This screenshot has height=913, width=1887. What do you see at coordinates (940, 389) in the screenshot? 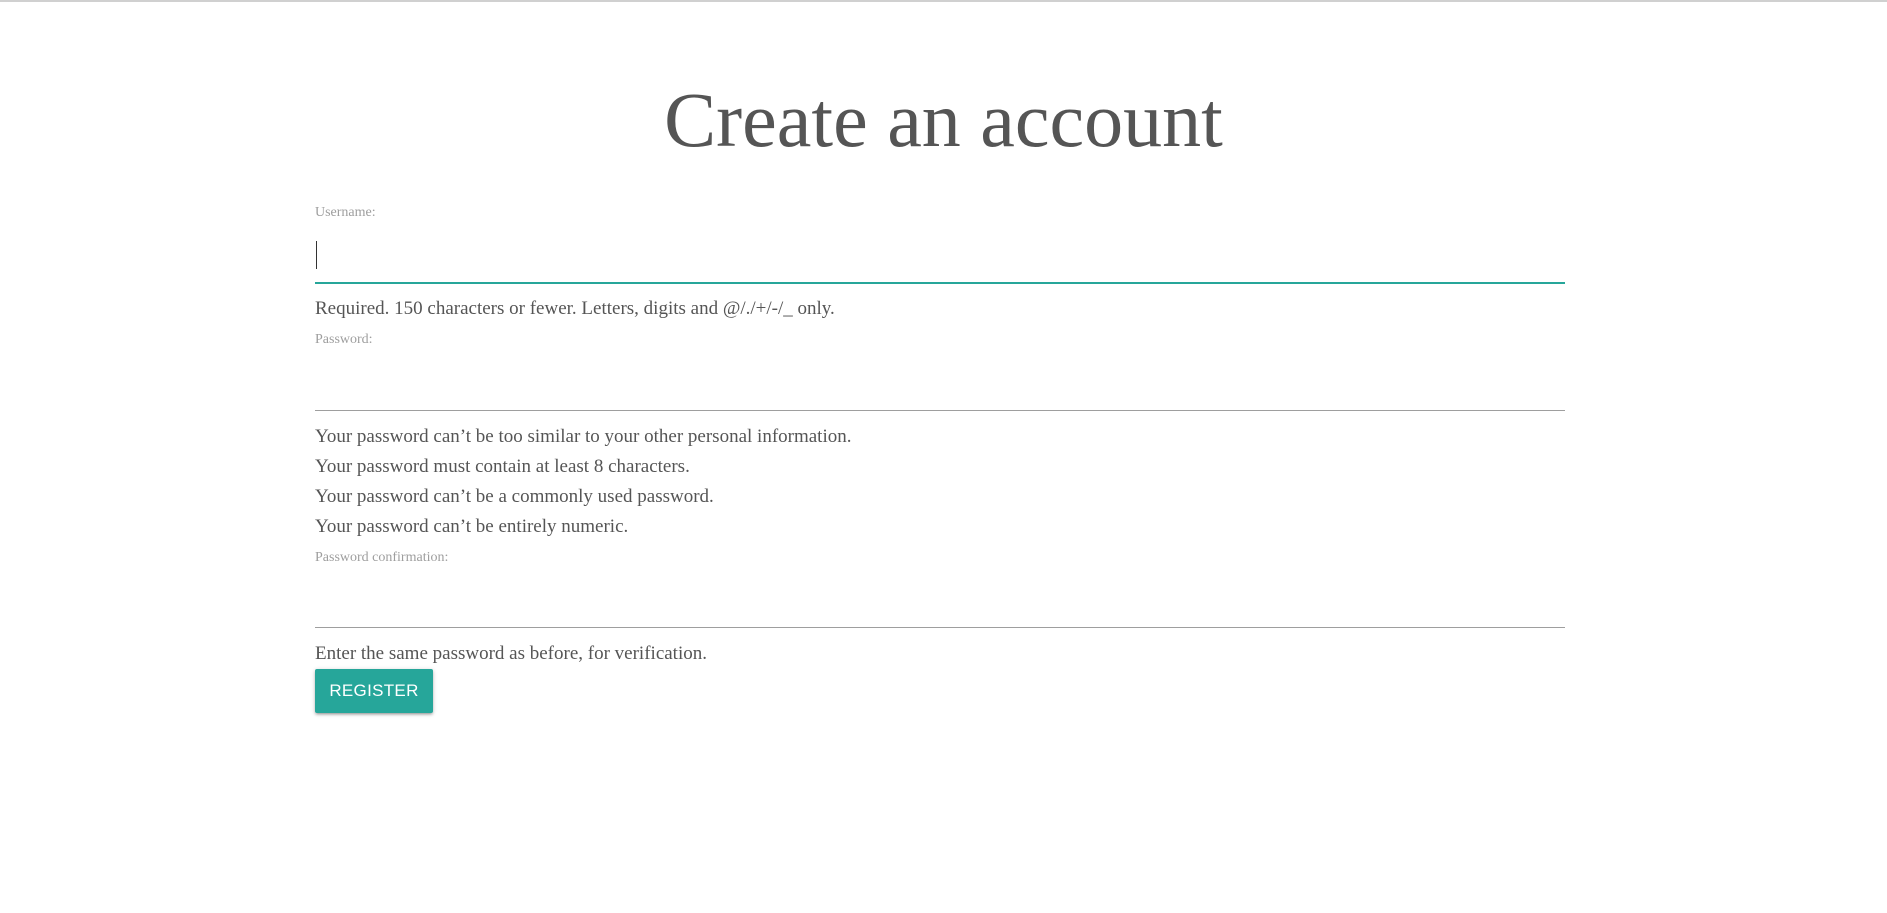
I see `password-input` at bounding box center [940, 389].